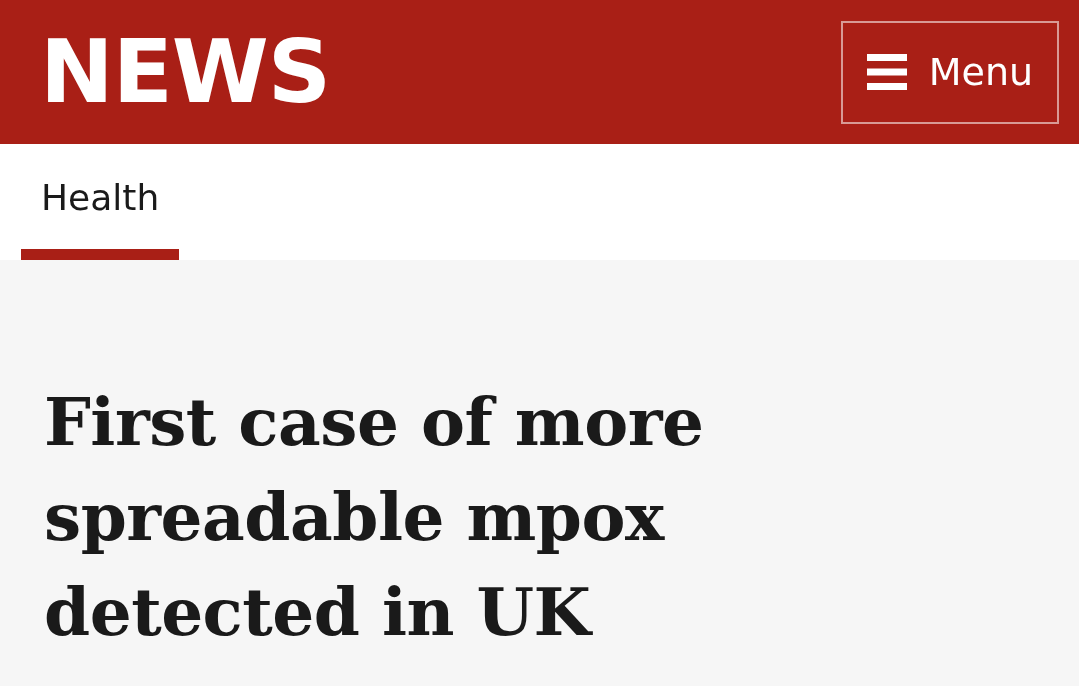  Describe the element at coordinates (100, 202) in the screenshot. I see `nav-tab: Health` at that location.